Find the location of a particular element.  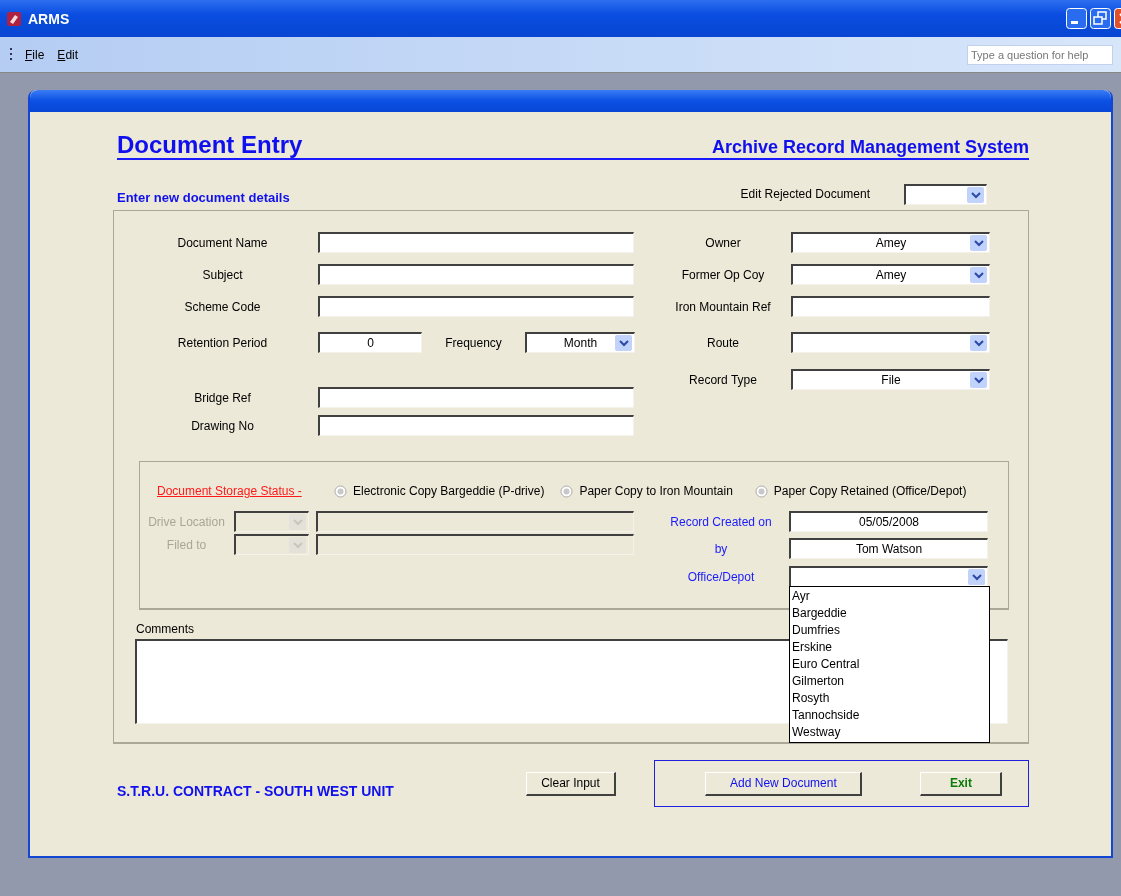

field-label: Edit Rejected Document is located at coordinates (805, 193).